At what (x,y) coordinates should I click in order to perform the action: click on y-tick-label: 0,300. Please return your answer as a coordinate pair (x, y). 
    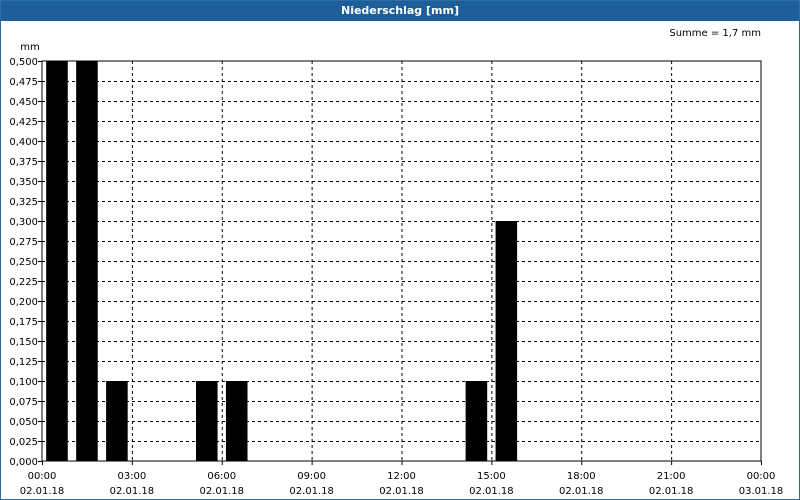
    Looking at the image, I should click on (23, 222).